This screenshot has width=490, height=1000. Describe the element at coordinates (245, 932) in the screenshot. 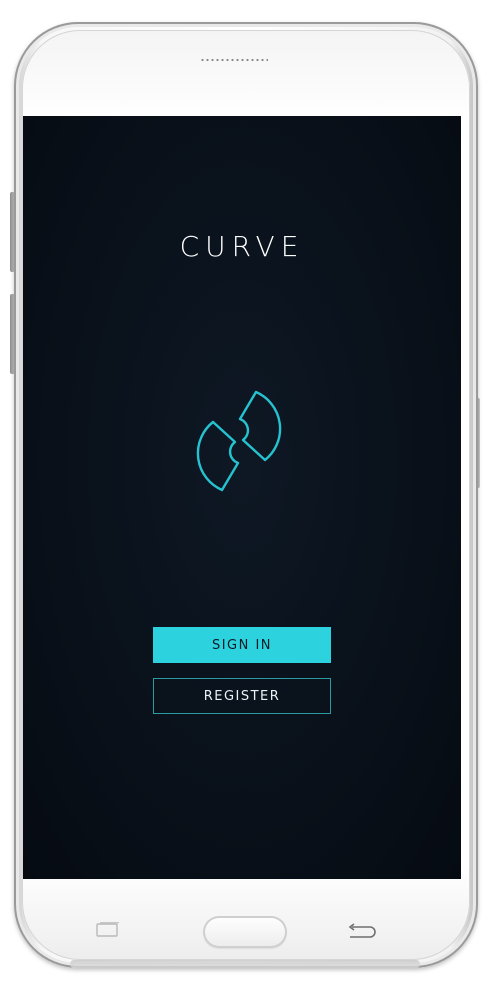

I see `home-button-icon` at that location.